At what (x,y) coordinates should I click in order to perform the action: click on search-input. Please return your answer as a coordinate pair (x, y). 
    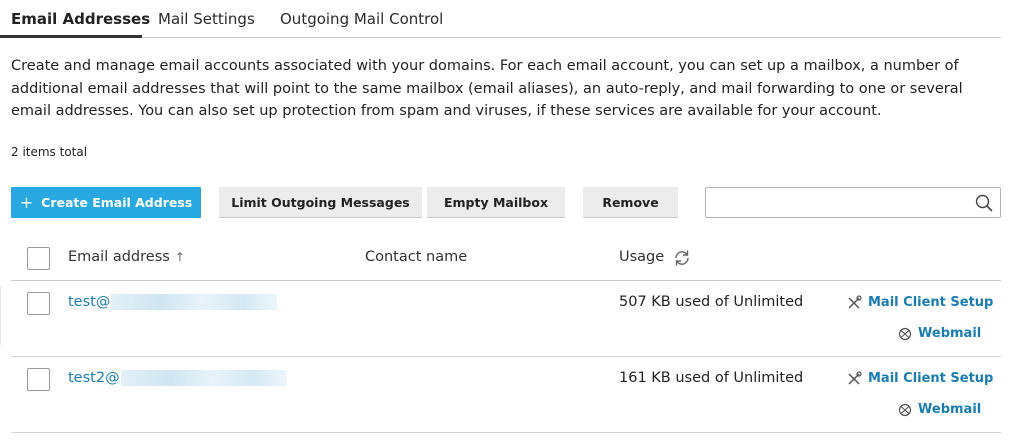
    Looking at the image, I should click on (836, 202).